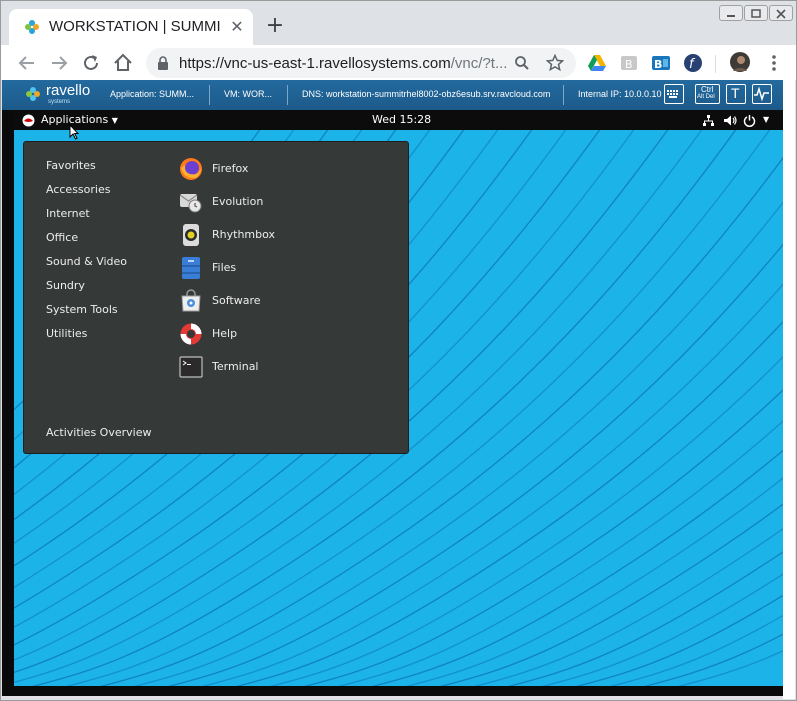  I want to click on google-drive-icon, so click(597, 63).